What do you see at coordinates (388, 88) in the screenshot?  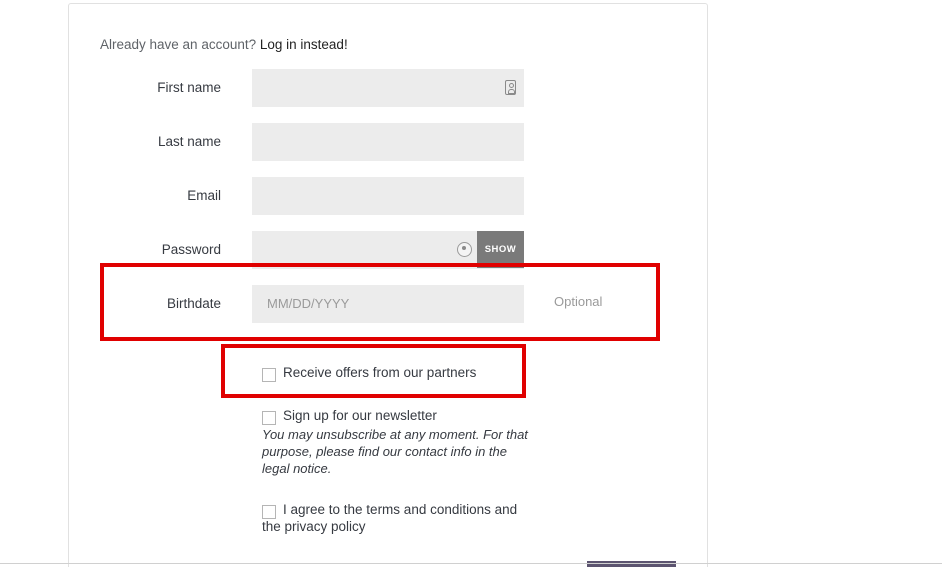 I see `first-name-input` at bounding box center [388, 88].